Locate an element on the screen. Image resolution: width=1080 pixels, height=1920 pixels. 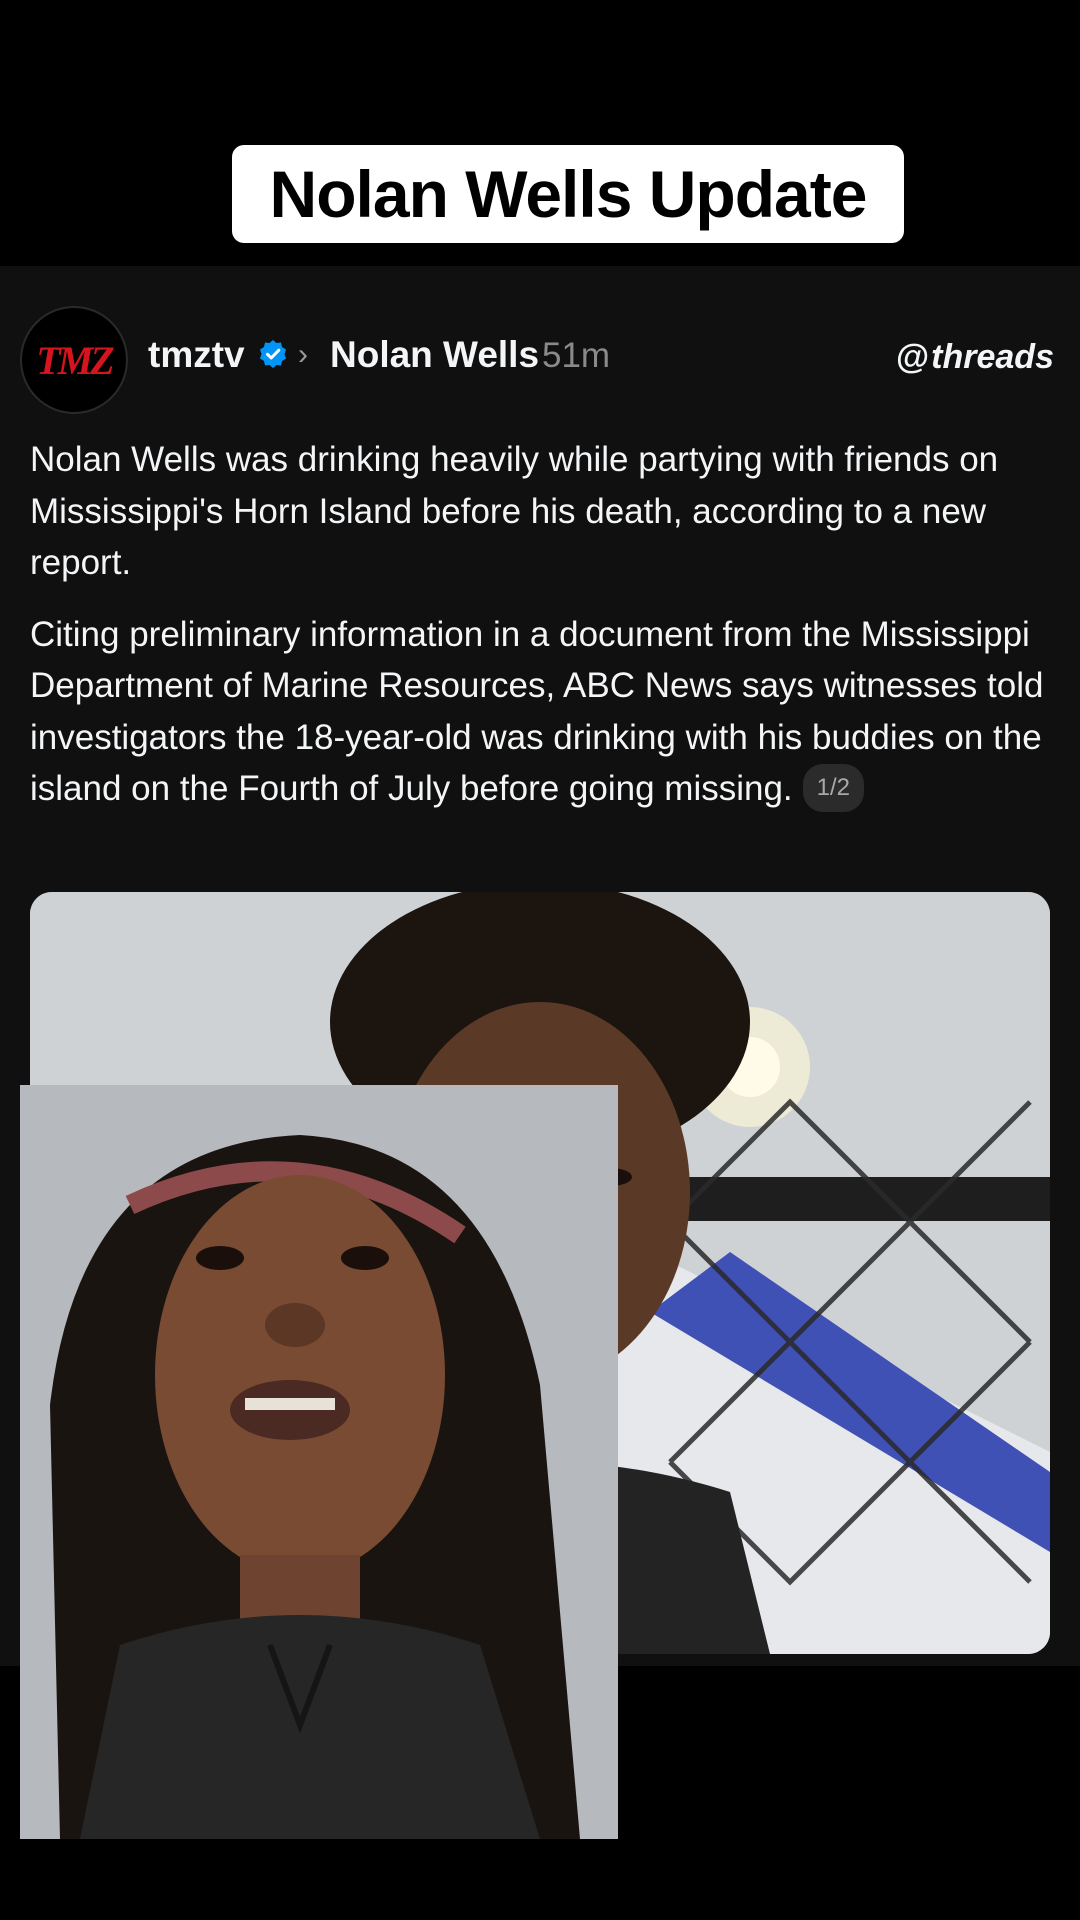
topic-tag: Nolan Wells is located at coordinates (434, 355).